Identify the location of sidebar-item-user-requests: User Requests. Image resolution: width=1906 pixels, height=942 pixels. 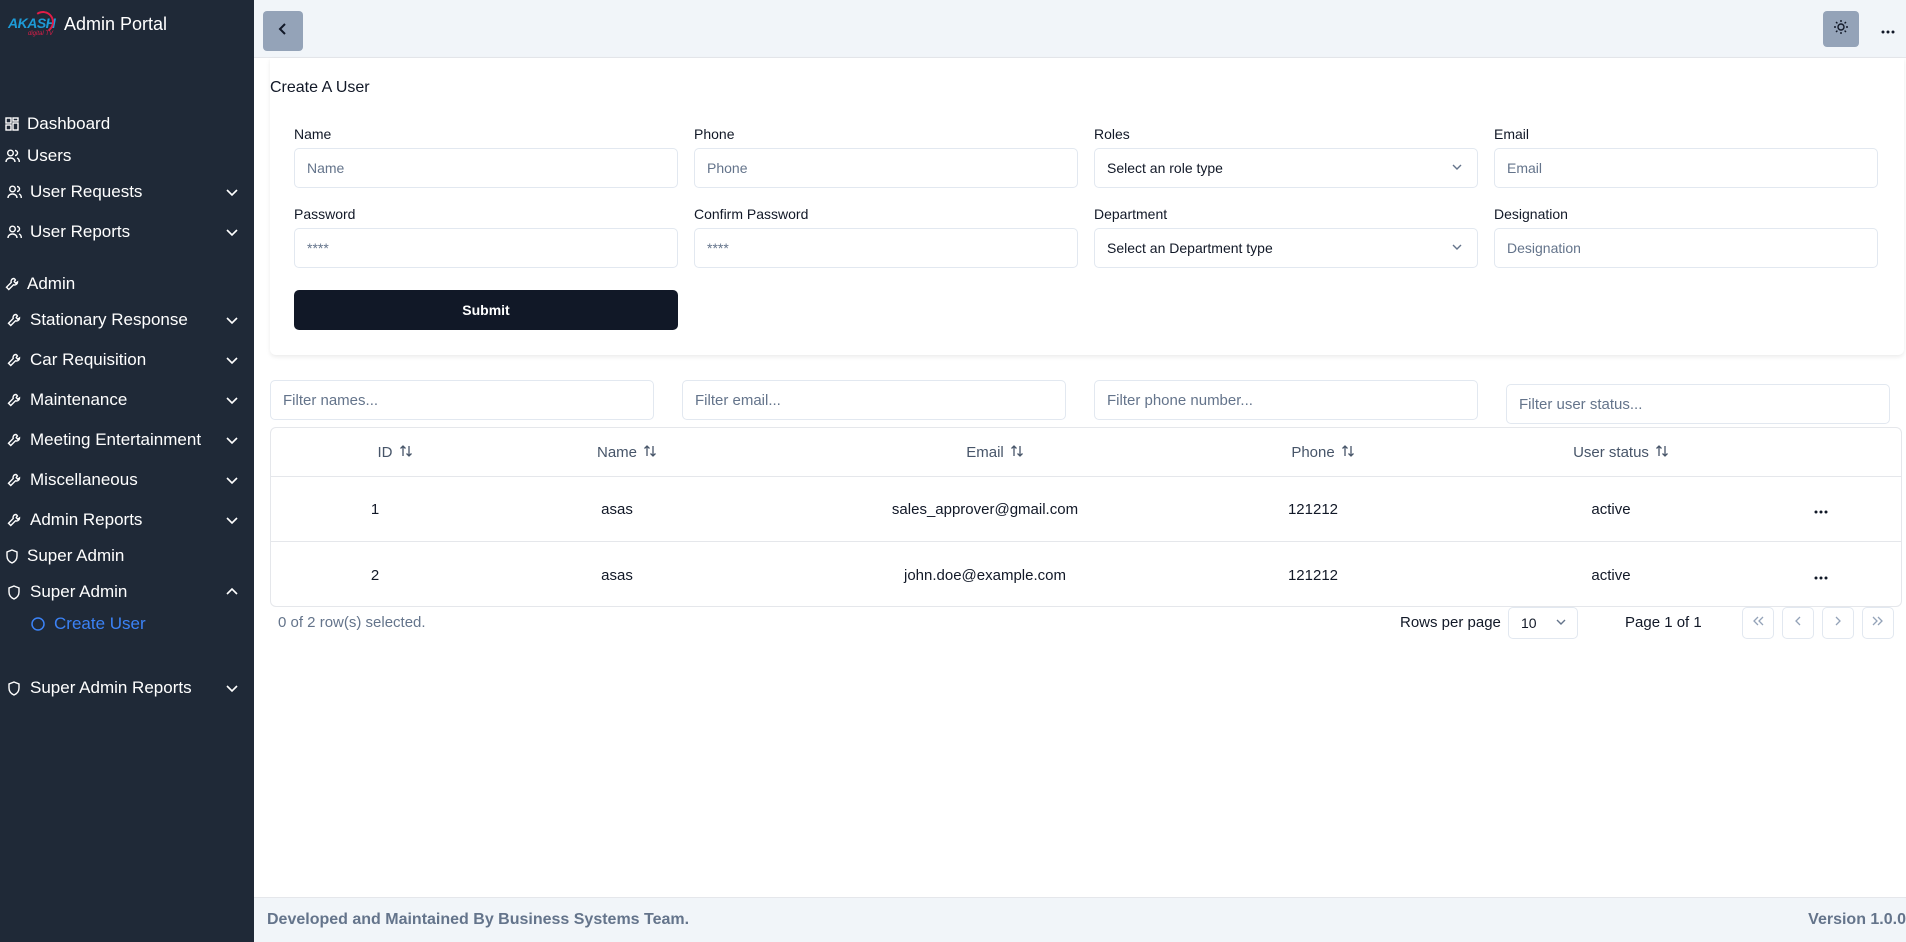
(127, 192).